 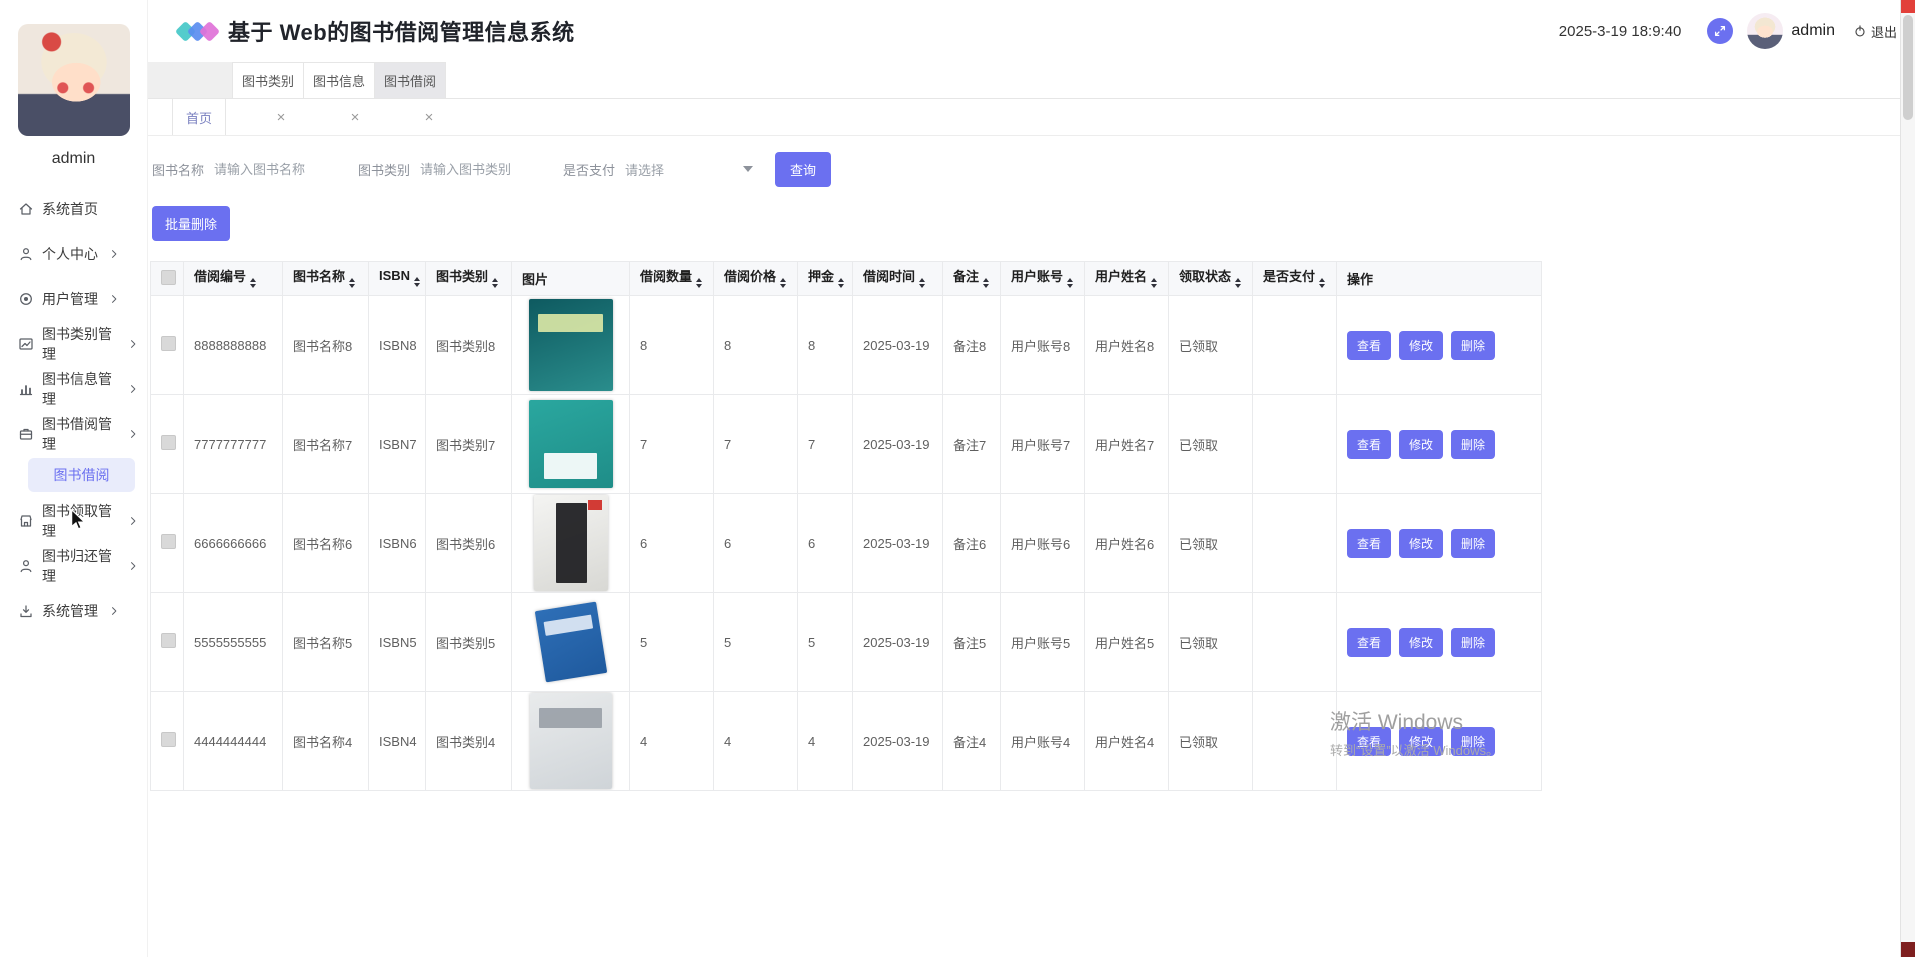 What do you see at coordinates (570, 278) in the screenshot?
I see `column-header-5: 图片` at bounding box center [570, 278].